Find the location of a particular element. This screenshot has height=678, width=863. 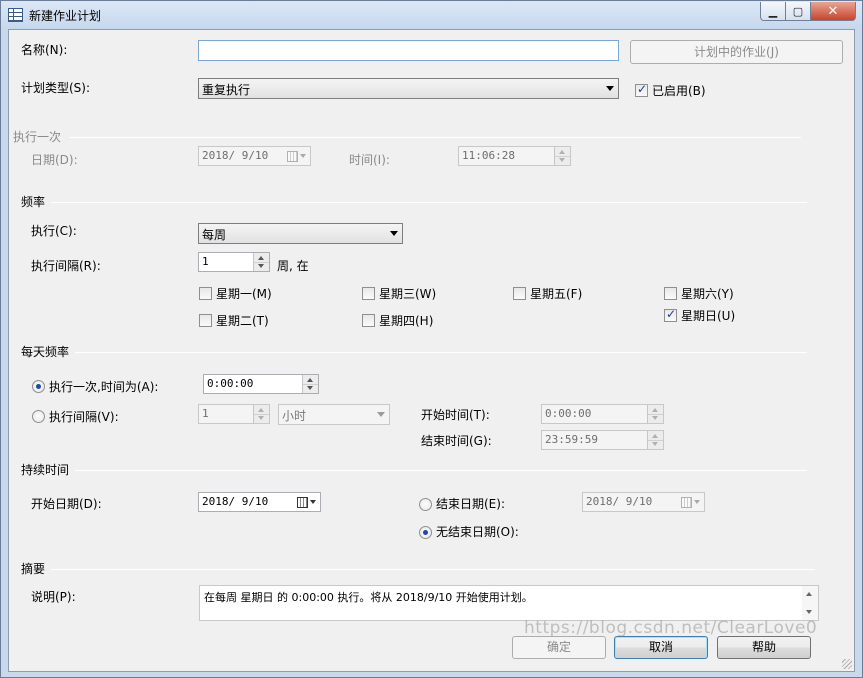

recurs-every-label: 执行间隔(R): is located at coordinates (66, 266).